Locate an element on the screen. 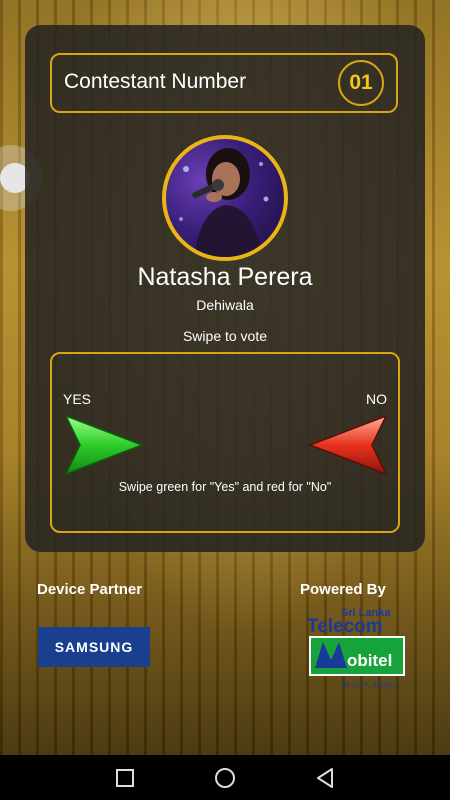  swipe-to-vote-label: Swipe to vote is located at coordinates (225, 336).